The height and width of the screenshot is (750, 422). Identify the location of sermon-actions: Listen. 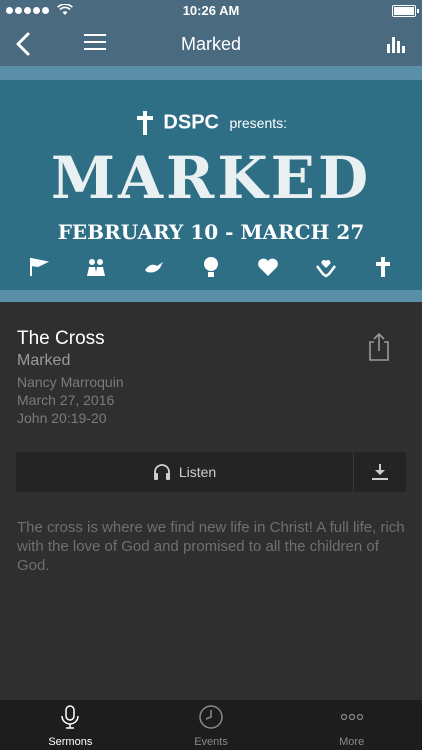
(211, 472).